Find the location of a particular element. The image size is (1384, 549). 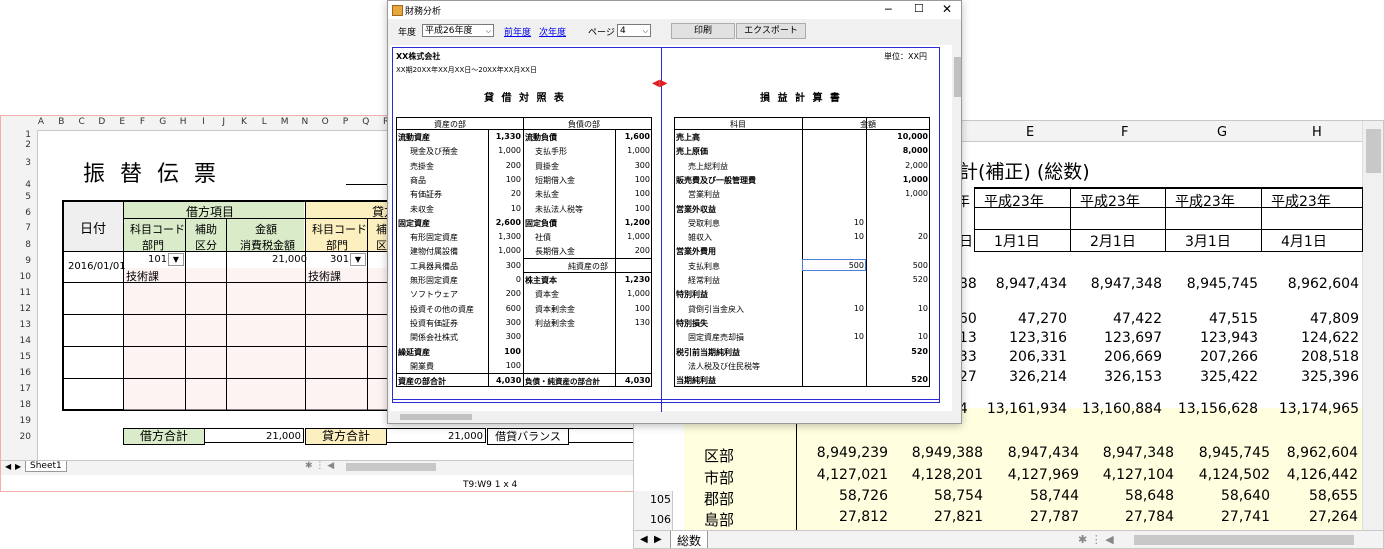

entry-date: 2016/01/01 is located at coordinates (97, 266).